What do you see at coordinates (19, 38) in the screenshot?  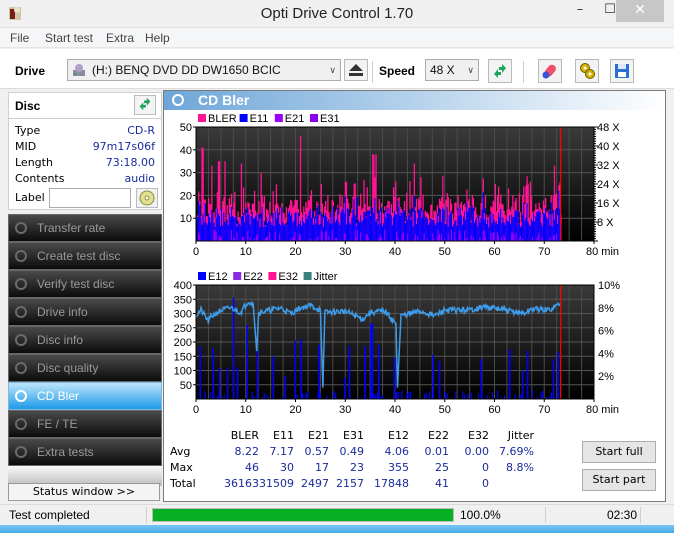 I see `menu-file: File` at bounding box center [19, 38].